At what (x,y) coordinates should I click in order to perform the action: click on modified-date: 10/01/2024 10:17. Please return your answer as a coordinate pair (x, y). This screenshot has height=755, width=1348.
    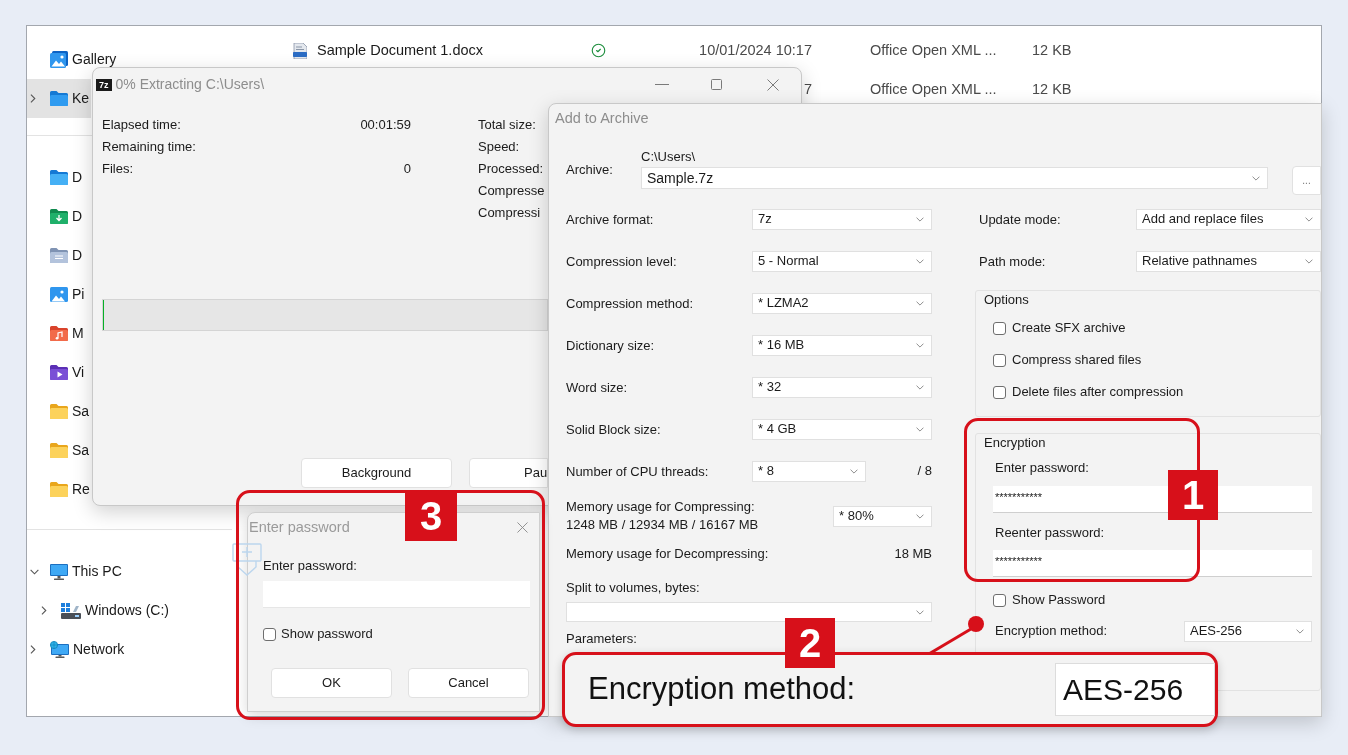
    Looking at the image, I should click on (755, 50).